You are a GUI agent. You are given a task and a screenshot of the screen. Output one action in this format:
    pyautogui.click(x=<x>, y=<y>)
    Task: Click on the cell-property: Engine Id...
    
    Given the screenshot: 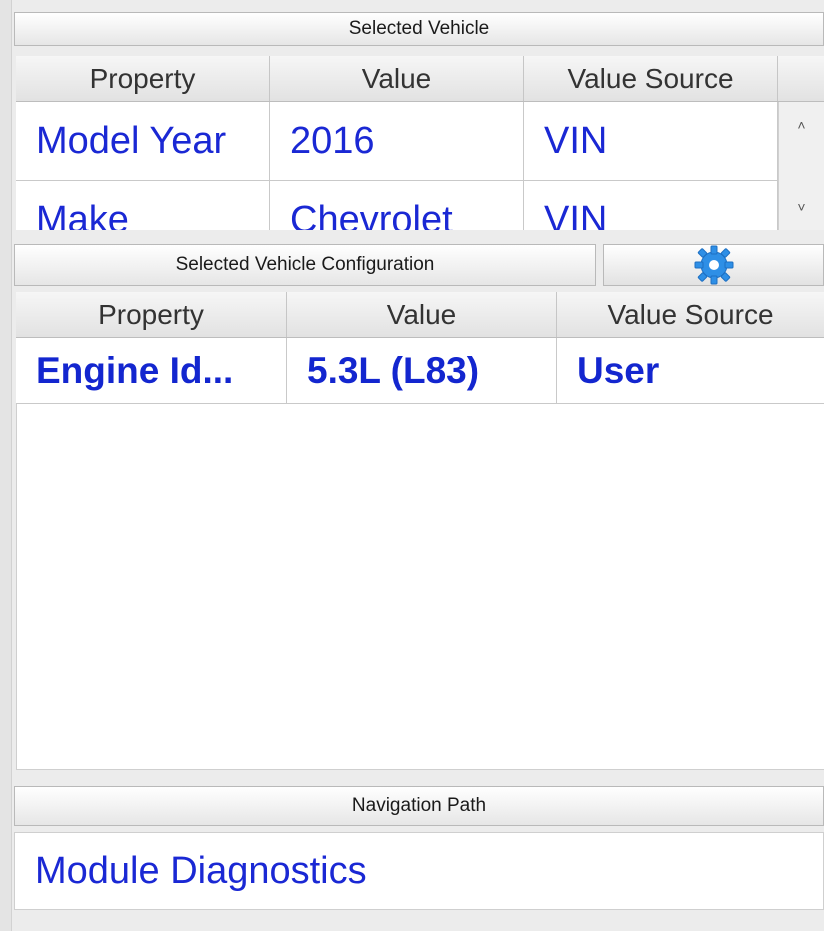 What is the action you would take?
    pyautogui.click(x=151, y=370)
    